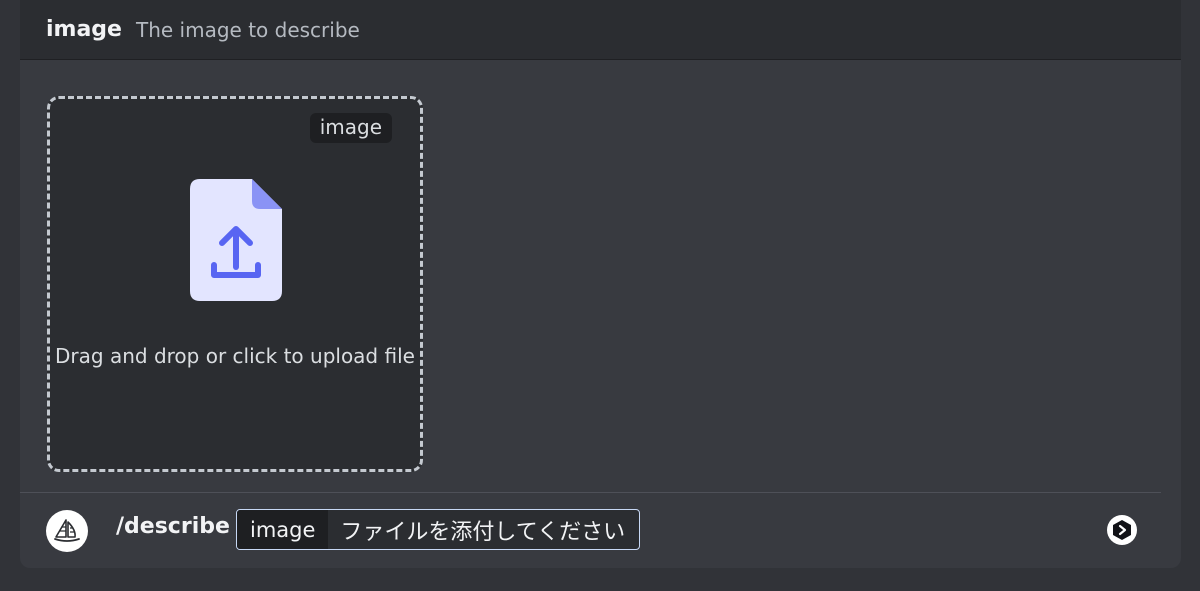 Image resolution: width=1200 pixels, height=591 pixels. What do you see at coordinates (1122, 530) in the screenshot?
I see `app-badge-icon` at bounding box center [1122, 530].